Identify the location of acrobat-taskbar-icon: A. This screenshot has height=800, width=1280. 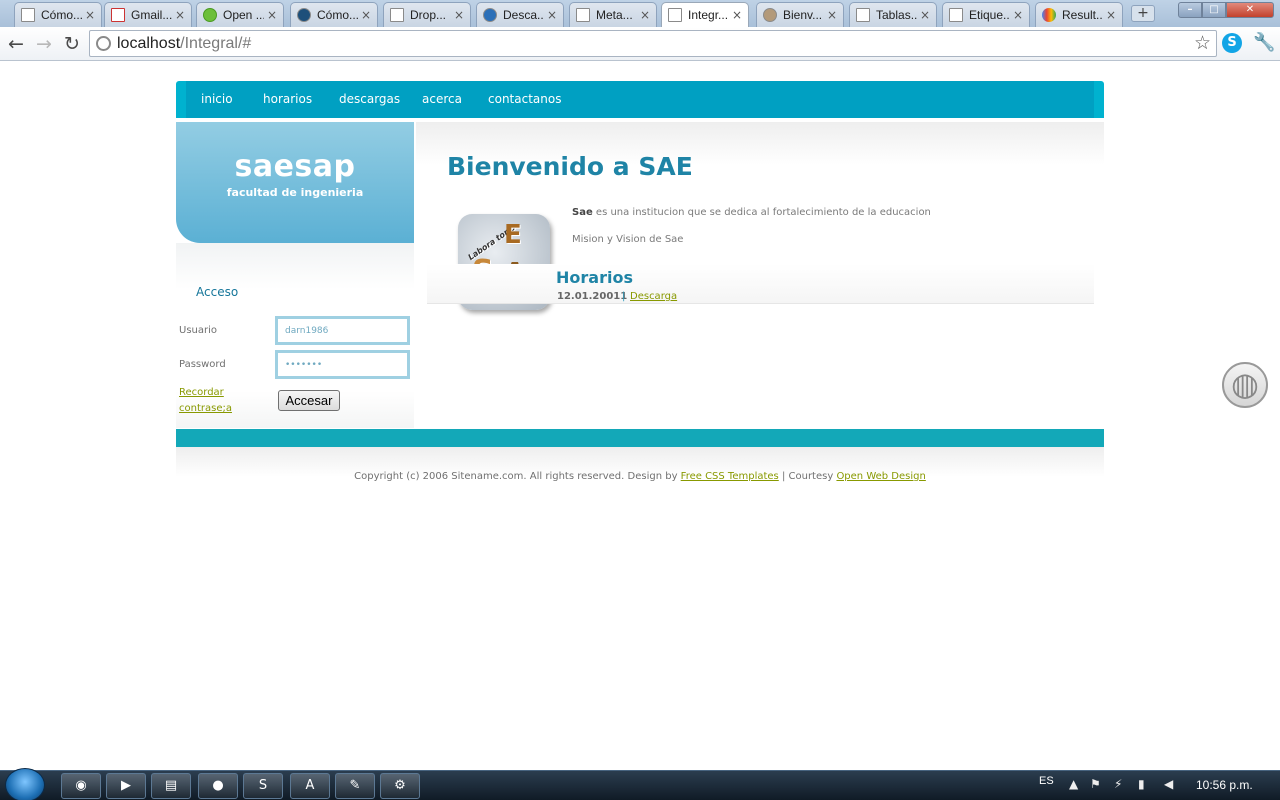
(310, 786).